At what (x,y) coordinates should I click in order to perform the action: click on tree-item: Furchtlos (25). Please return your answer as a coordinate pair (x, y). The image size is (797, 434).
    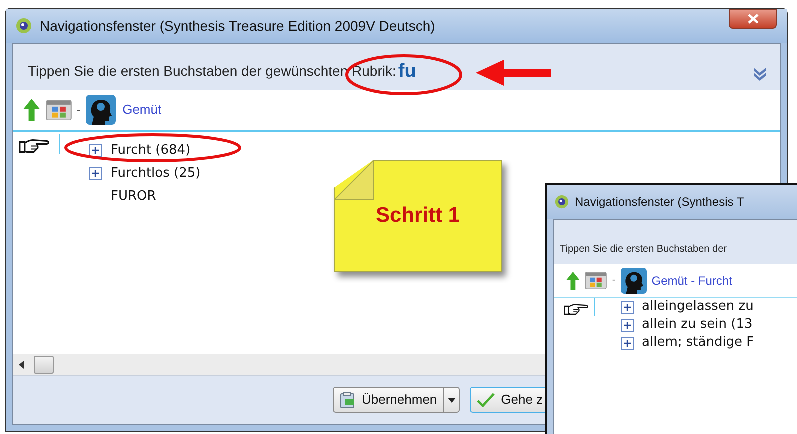
    Looking at the image, I should click on (156, 174).